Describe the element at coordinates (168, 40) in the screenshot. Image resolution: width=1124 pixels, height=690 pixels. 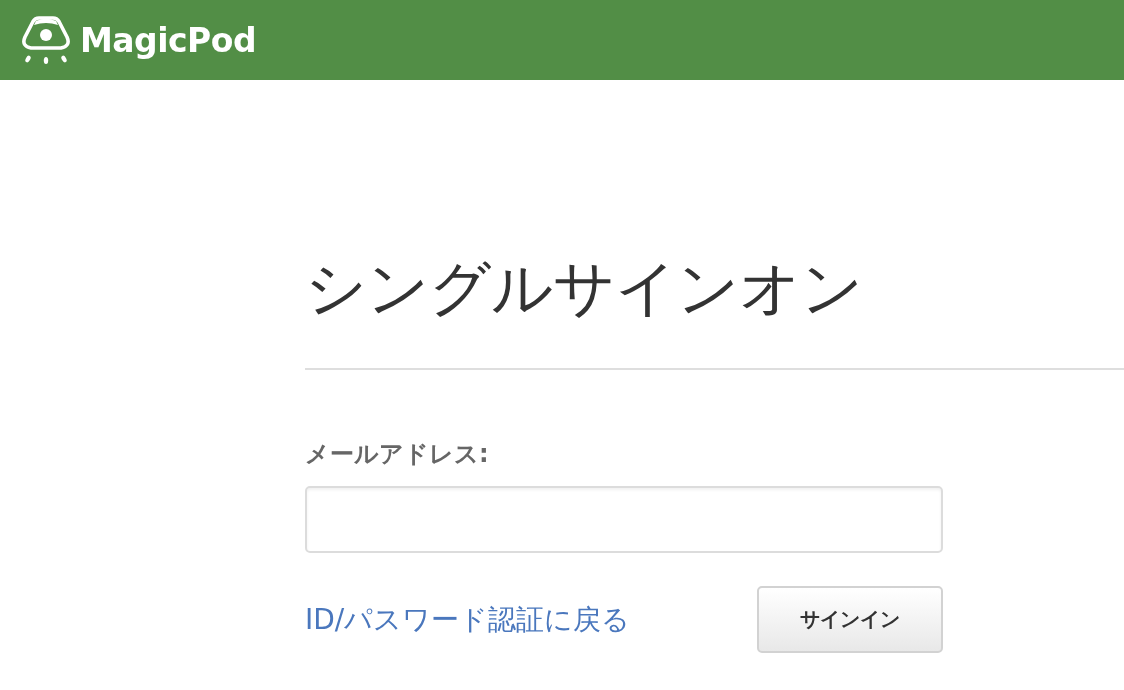
I see `logo-text: MagicPod` at that location.